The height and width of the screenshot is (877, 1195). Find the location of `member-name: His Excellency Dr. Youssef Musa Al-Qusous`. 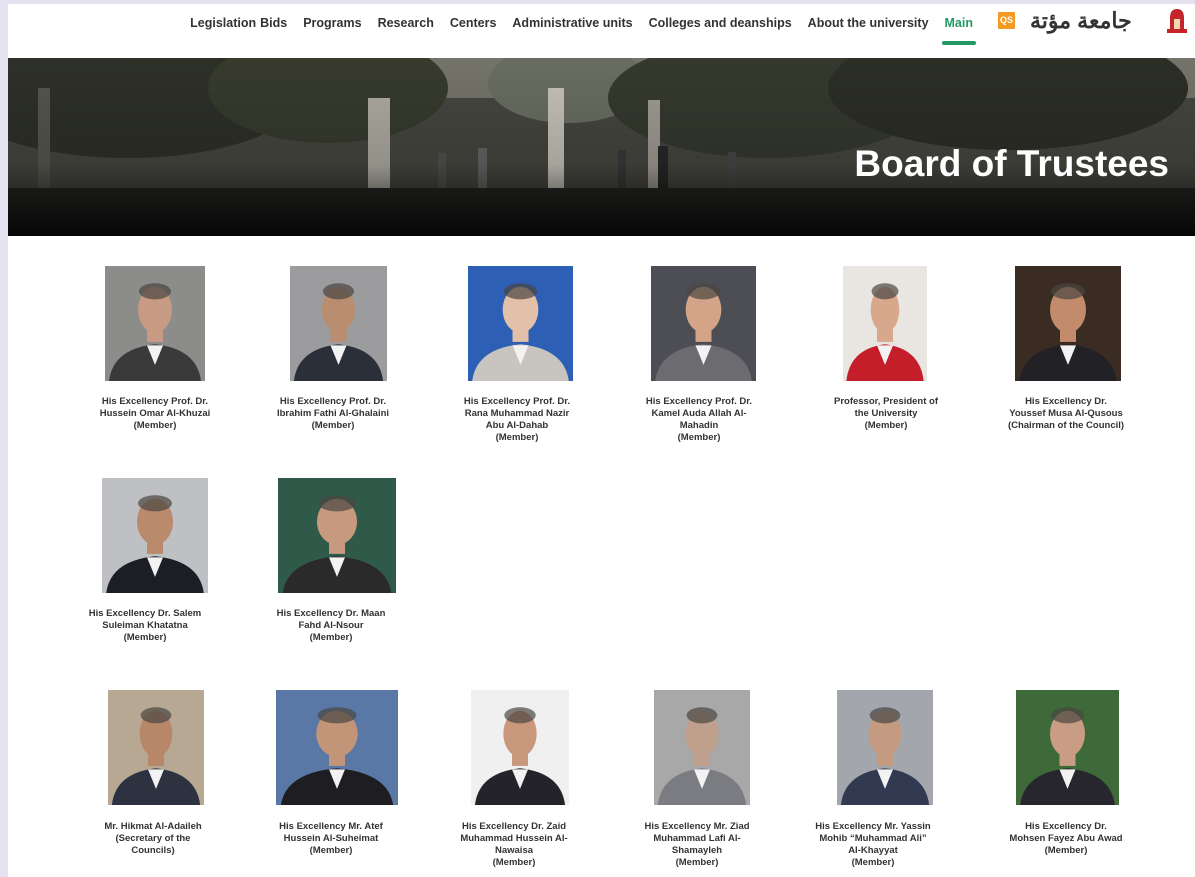

member-name: His Excellency Dr. Youssef Musa Al-Qusous is located at coordinates (1066, 407).